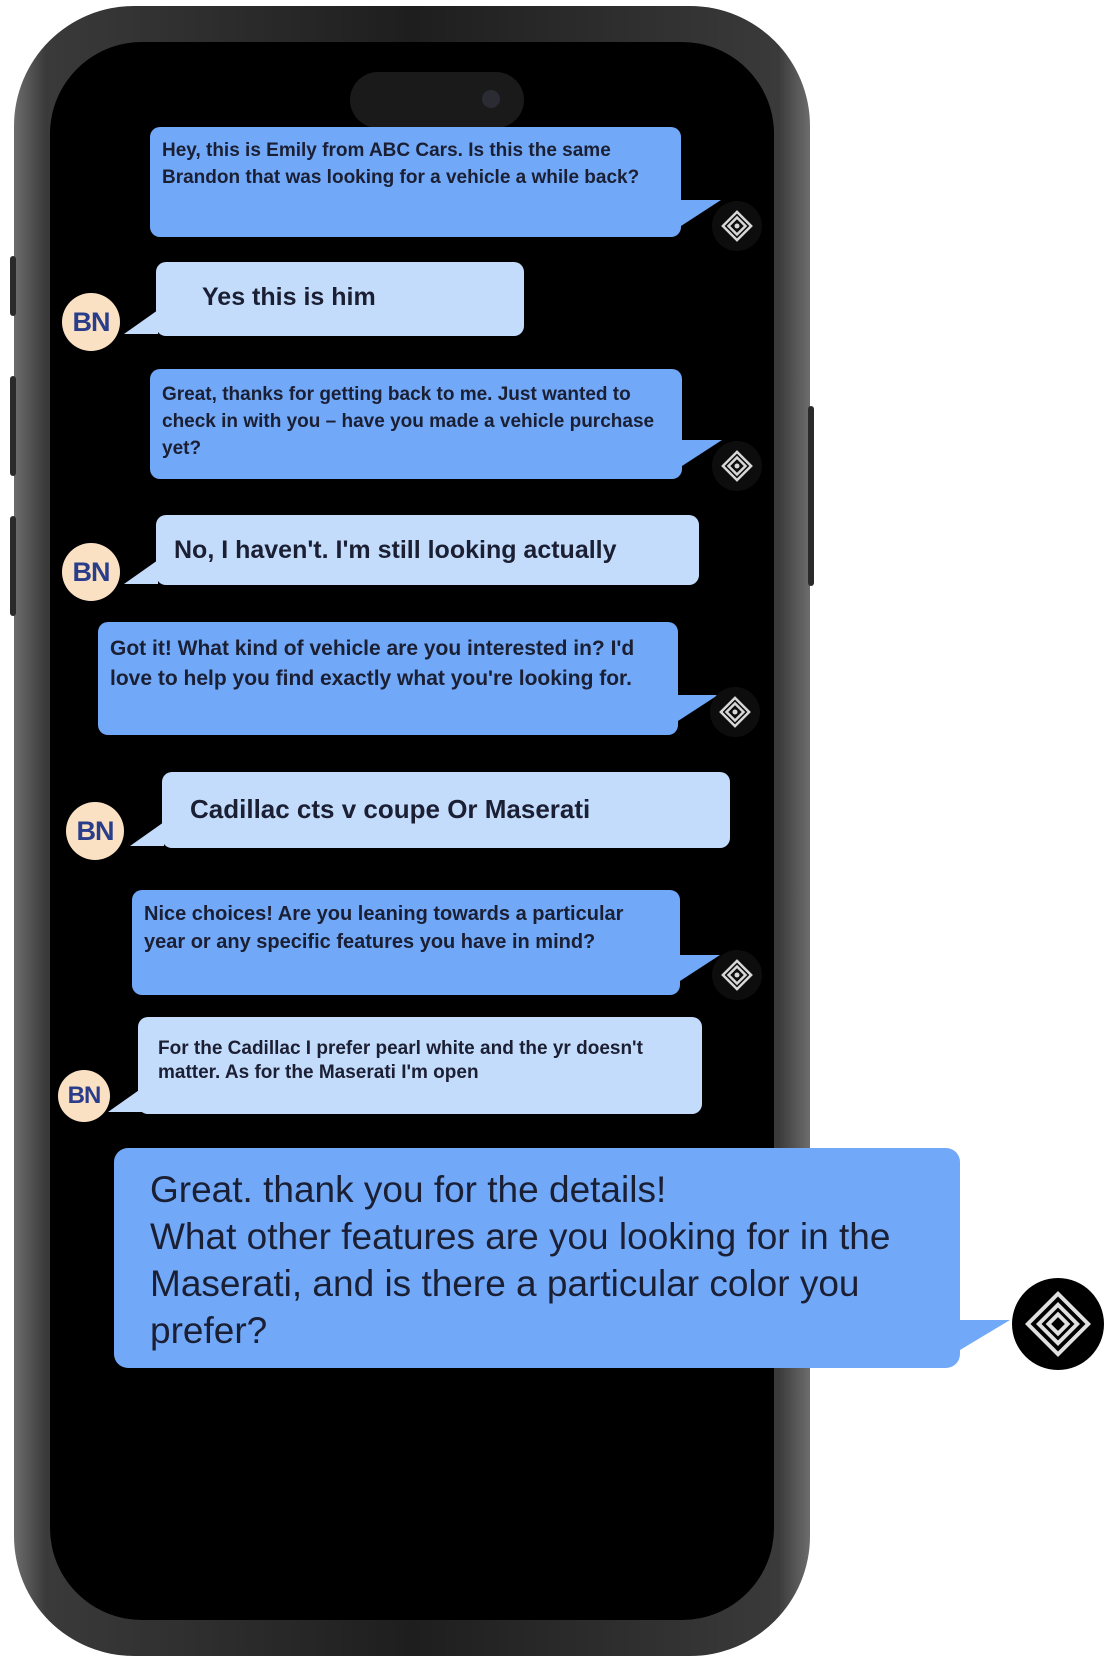 This screenshot has height=1662, width=1113. Describe the element at coordinates (491, 99) in the screenshot. I see `camera-icon` at that location.